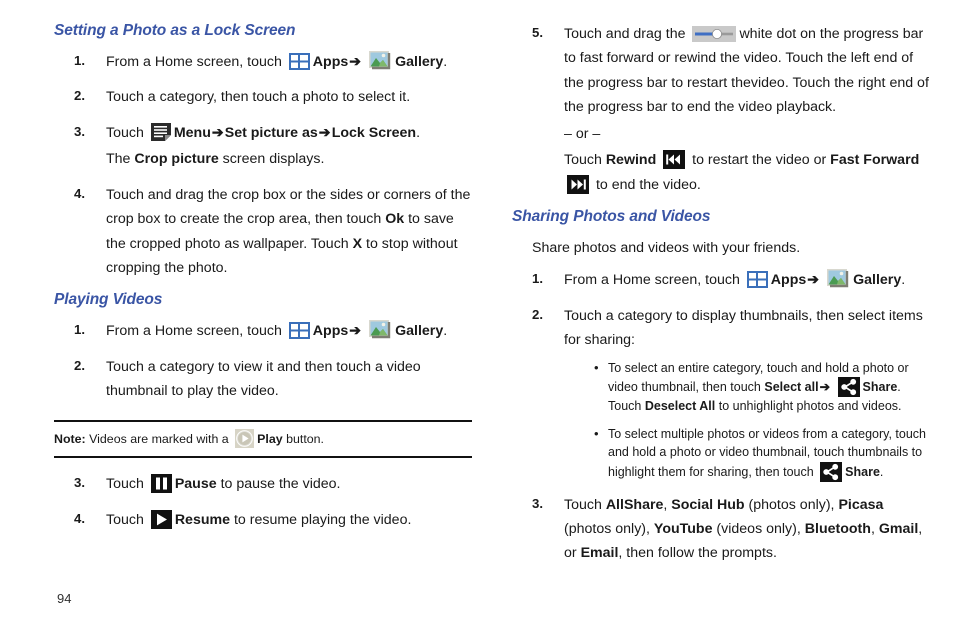  I want to click on page-number: 94, so click(64, 598).